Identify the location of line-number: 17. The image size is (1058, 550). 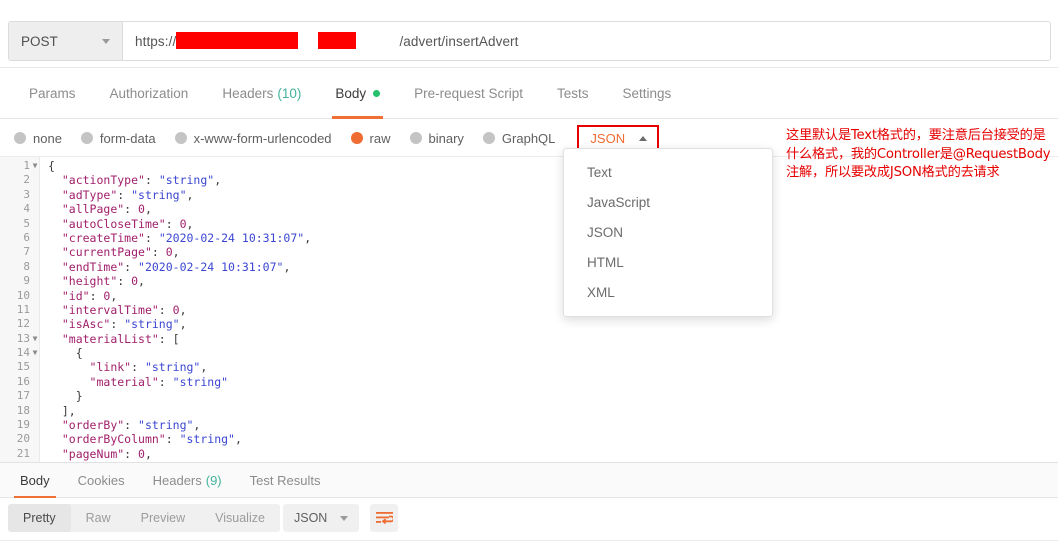
(23, 396).